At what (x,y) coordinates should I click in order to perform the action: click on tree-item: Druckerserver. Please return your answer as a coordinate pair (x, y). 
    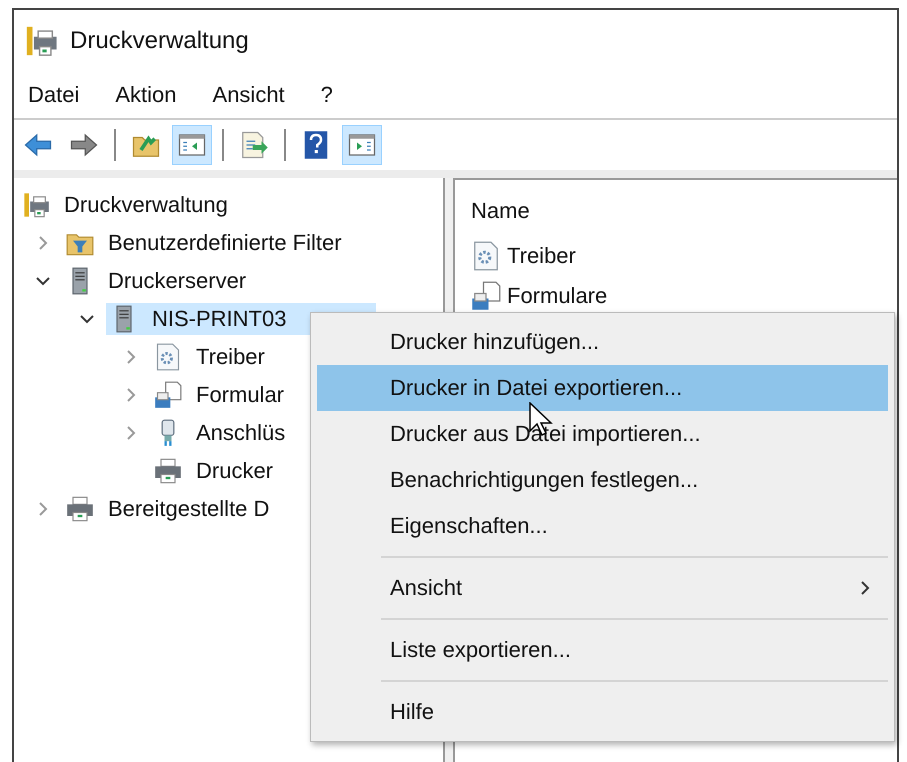
    Looking at the image, I should click on (156, 281).